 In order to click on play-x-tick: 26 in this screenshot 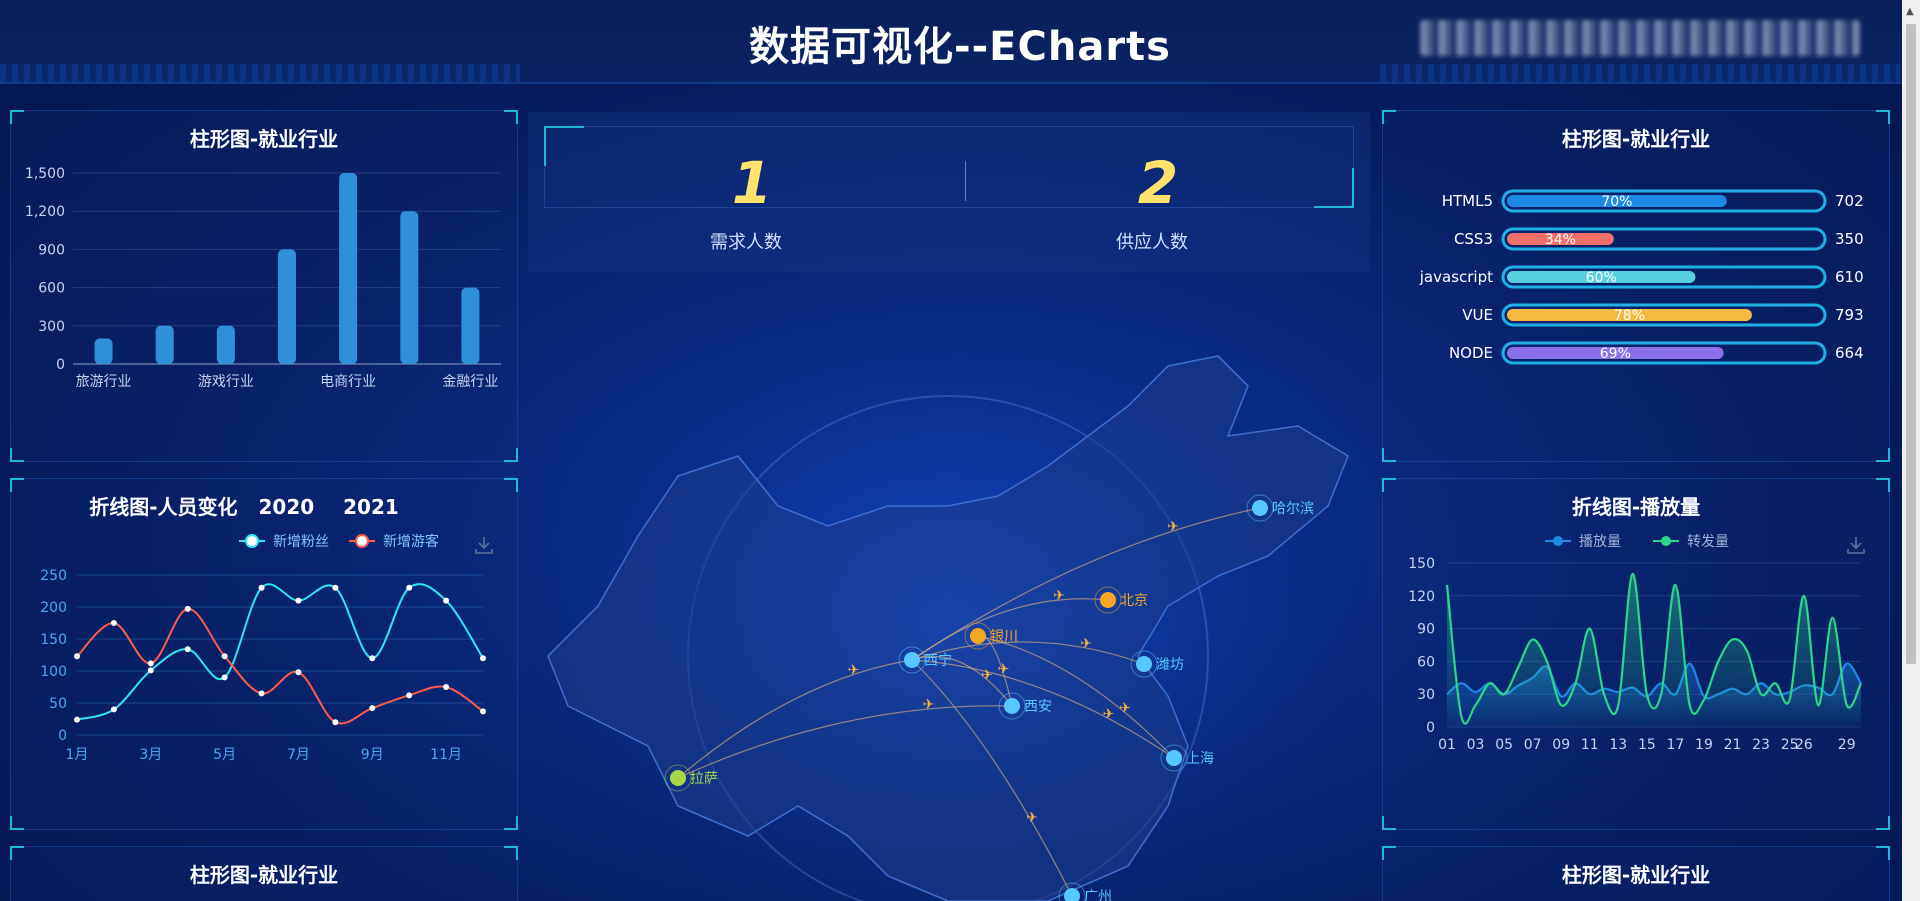, I will do `click(1804, 745)`.